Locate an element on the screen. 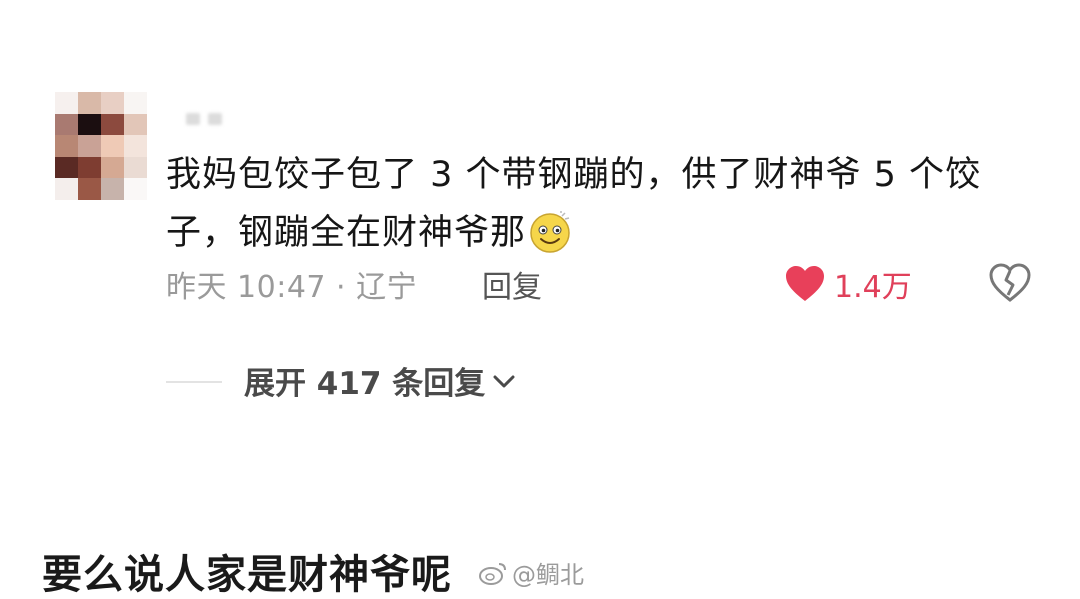 Image resolution: width=1080 pixels, height=599 pixels. expand-replies-button: 展开 417 条回复 is located at coordinates (380, 380).